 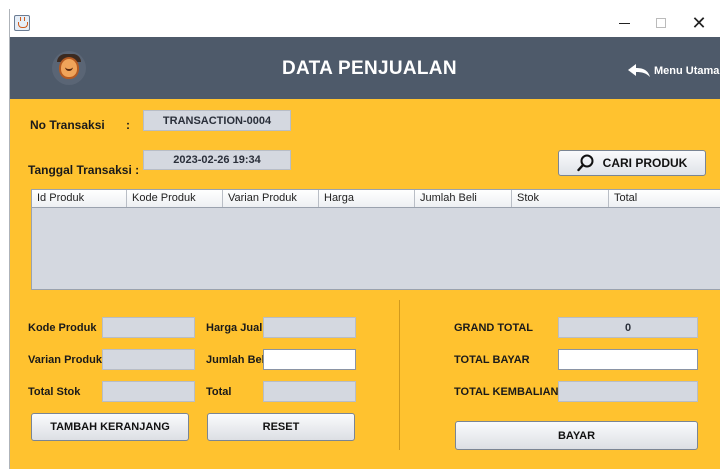 What do you see at coordinates (664, 198) in the screenshot?
I see `column-header-total: Total` at bounding box center [664, 198].